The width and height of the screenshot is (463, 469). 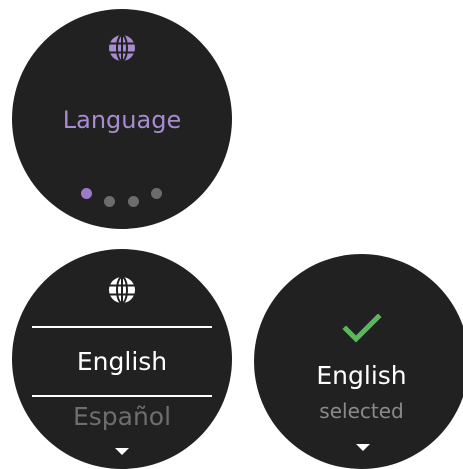 I want to click on language-option-next: Español, so click(x=122, y=417).